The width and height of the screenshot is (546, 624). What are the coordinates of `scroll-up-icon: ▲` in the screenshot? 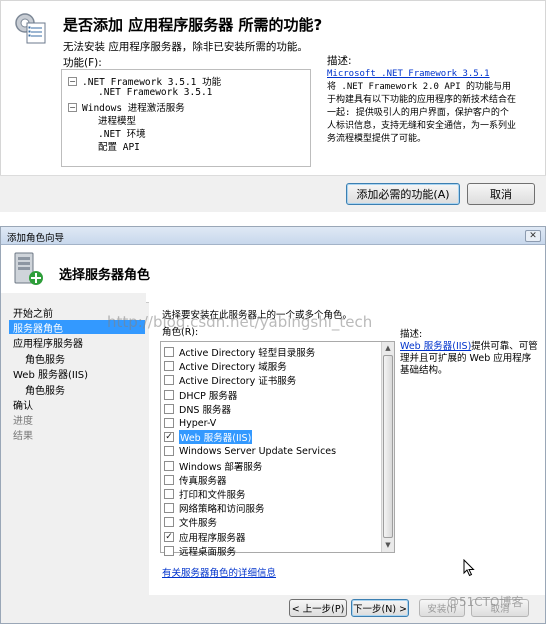 It's located at (388, 348).